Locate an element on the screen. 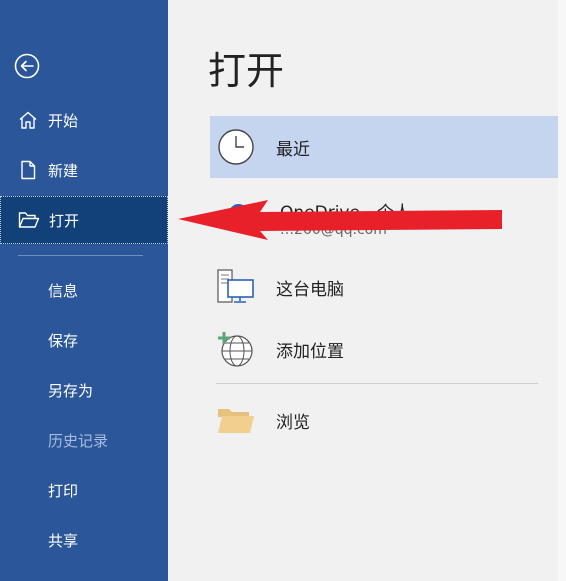  page-title: 打开 is located at coordinates (246, 71).